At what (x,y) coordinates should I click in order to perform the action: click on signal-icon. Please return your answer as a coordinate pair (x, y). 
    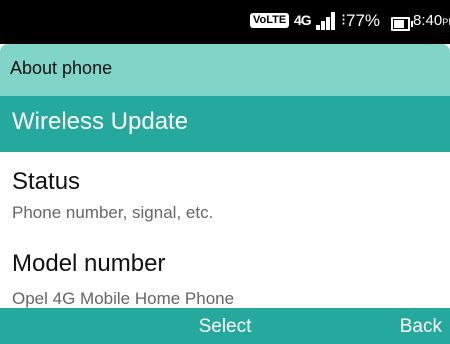
    Looking at the image, I should click on (327, 21).